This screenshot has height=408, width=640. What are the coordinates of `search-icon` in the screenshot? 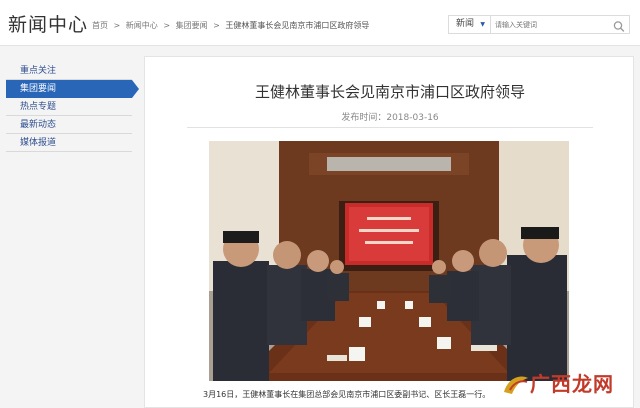 It's located at (619, 26).